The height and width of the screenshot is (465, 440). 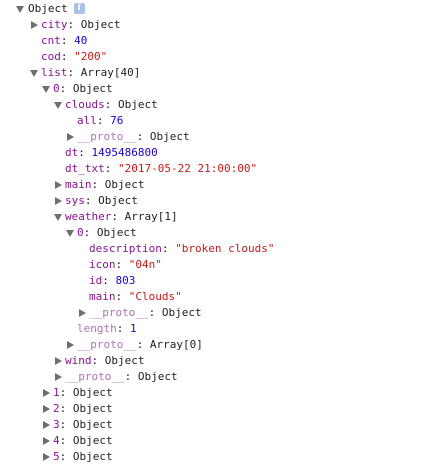 I want to click on tree-row-weather-0: 0: Object, so click(x=220, y=233).